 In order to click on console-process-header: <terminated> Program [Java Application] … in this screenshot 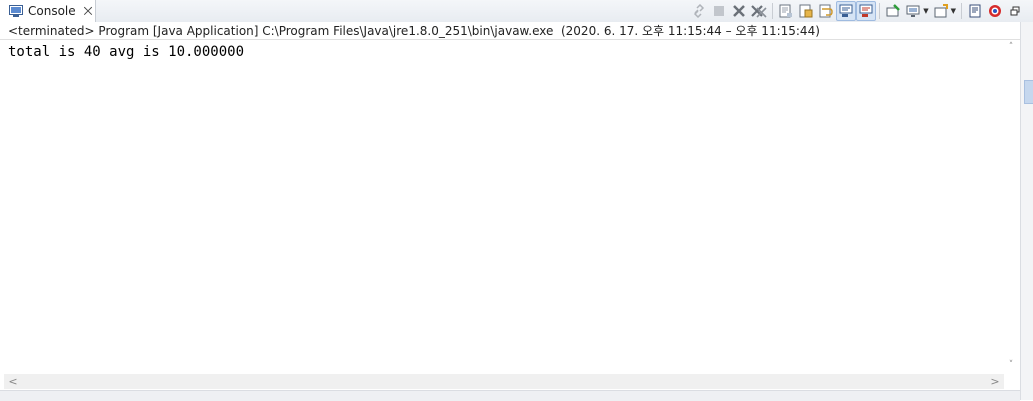, I will do `click(511, 31)`.